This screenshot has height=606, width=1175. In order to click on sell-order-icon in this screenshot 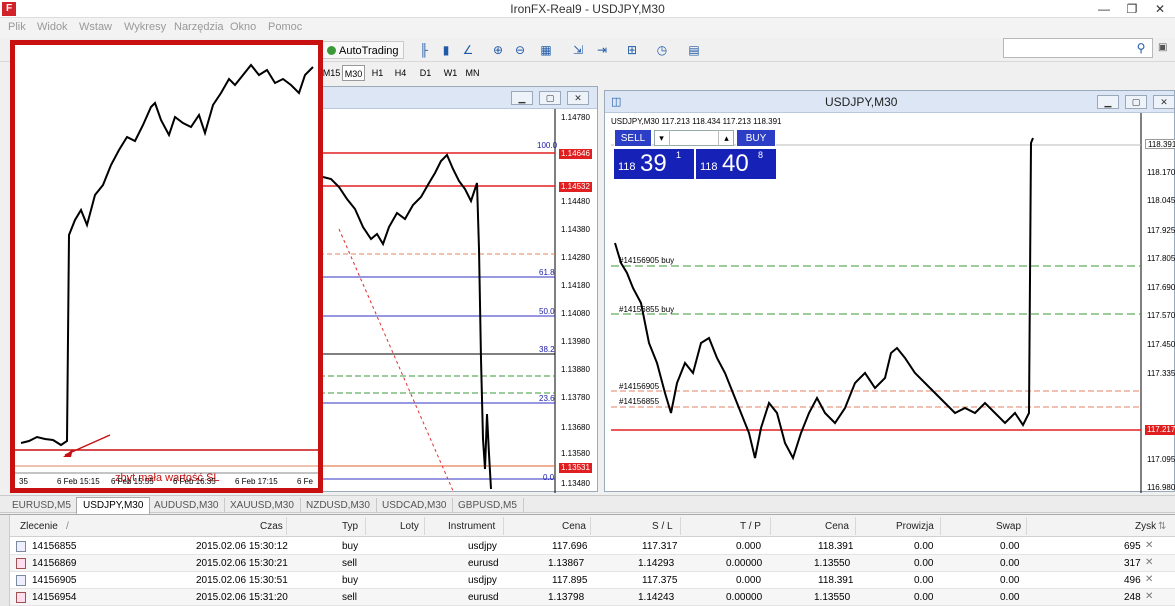, I will do `click(21, 563)`.